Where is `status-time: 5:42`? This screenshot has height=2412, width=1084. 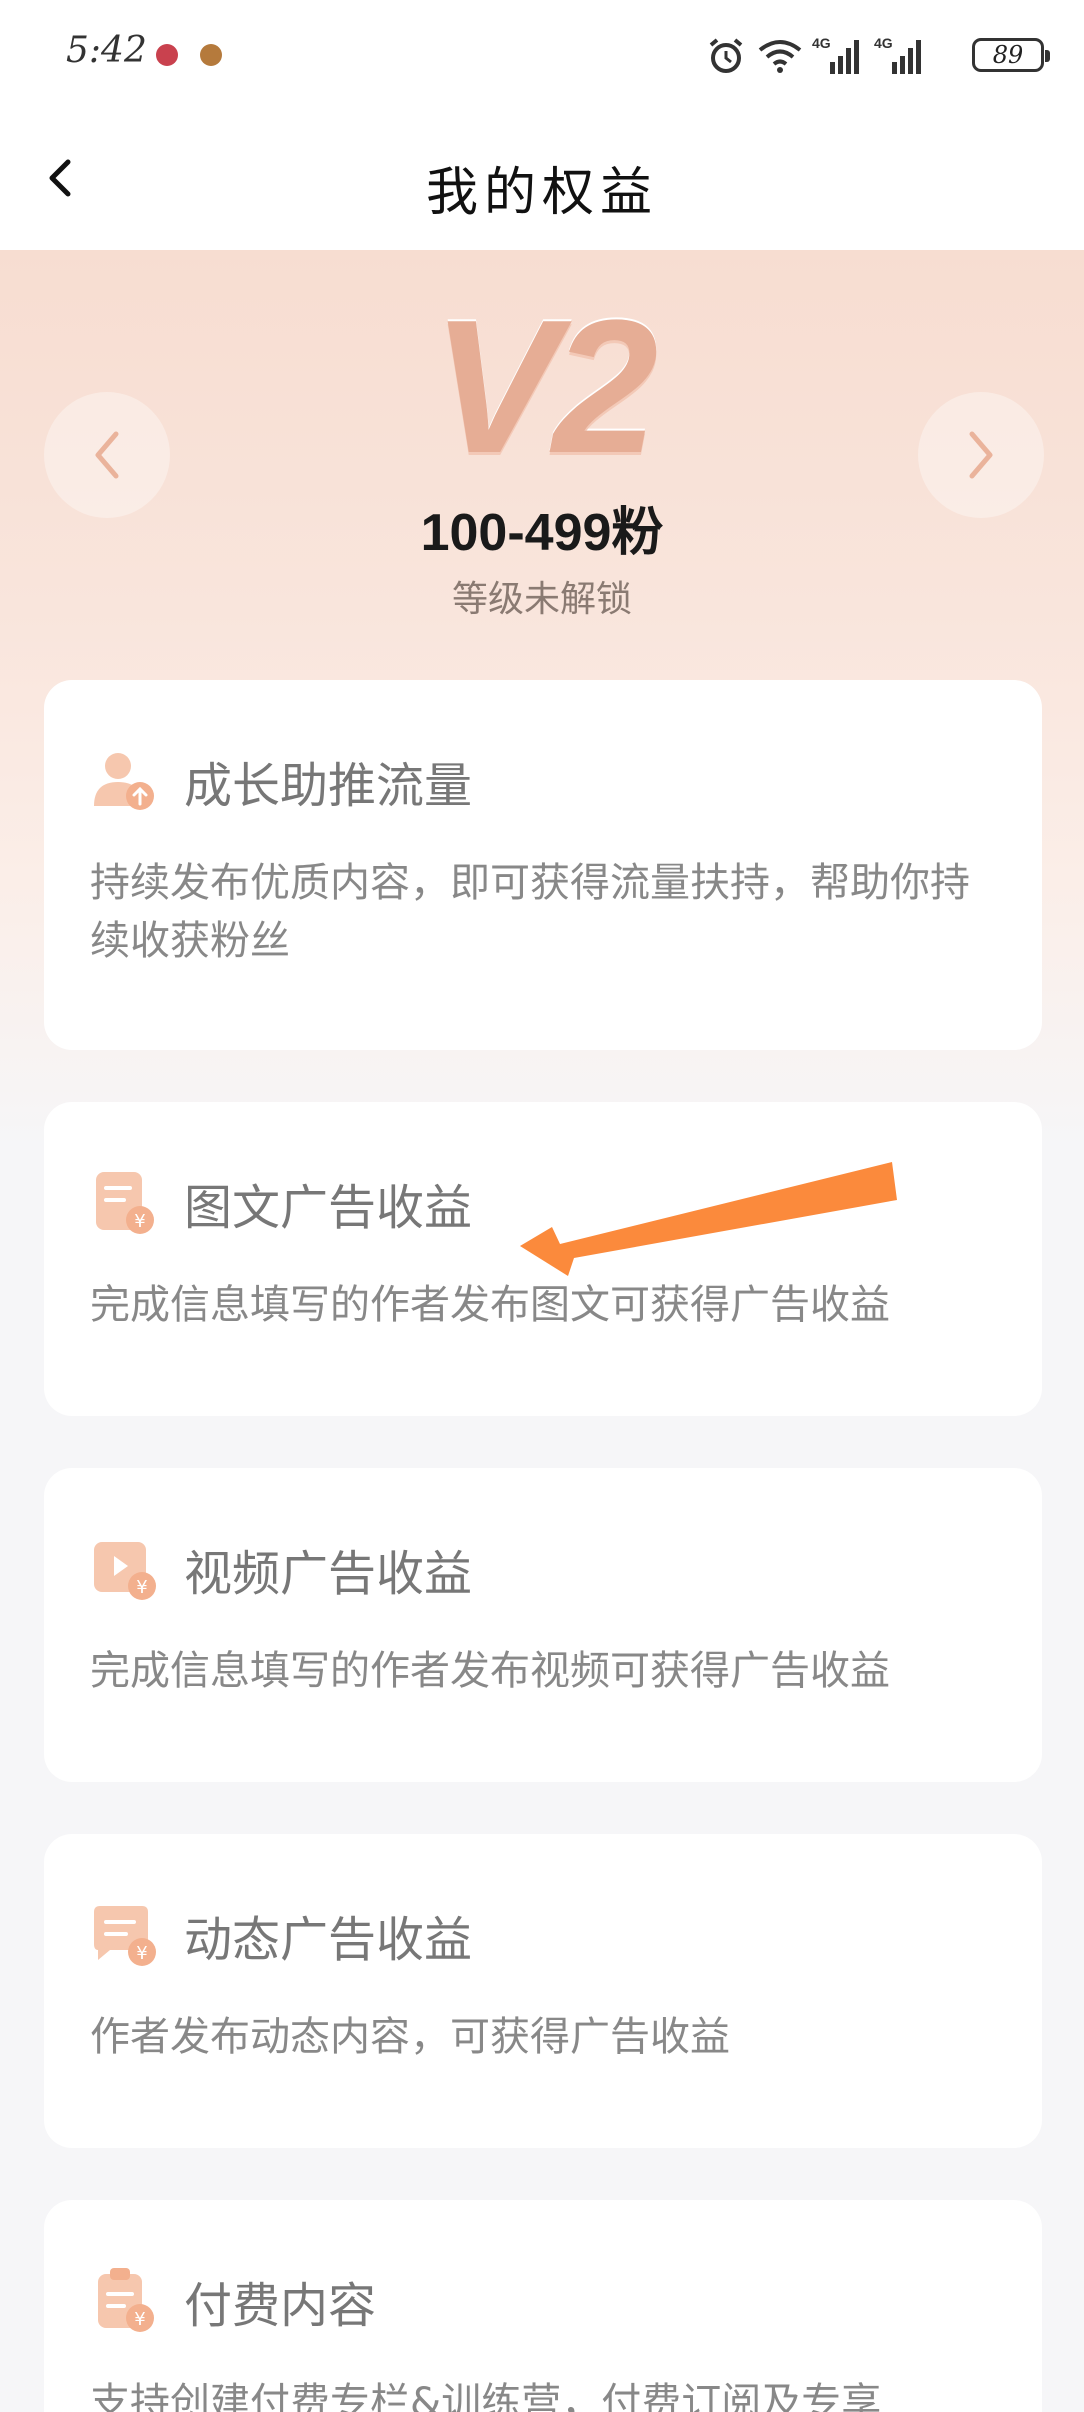
status-time: 5:42 is located at coordinates (106, 50).